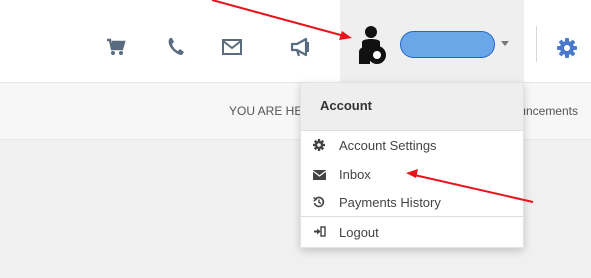 The width and height of the screenshot is (591, 278). What do you see at coordinates (388, 145) in the screenshot?
I see `menu-item-label: Account Settings` at bounding box center [388, 145].